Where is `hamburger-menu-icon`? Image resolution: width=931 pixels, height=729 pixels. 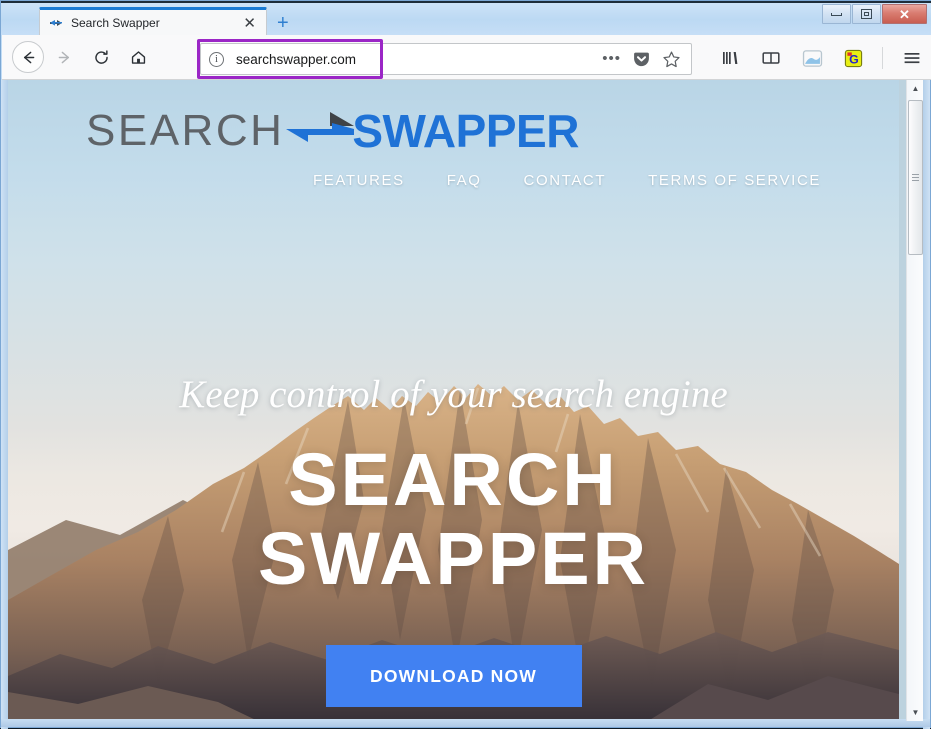
hamburger-menu-icon is located at coordinates (912, 58).